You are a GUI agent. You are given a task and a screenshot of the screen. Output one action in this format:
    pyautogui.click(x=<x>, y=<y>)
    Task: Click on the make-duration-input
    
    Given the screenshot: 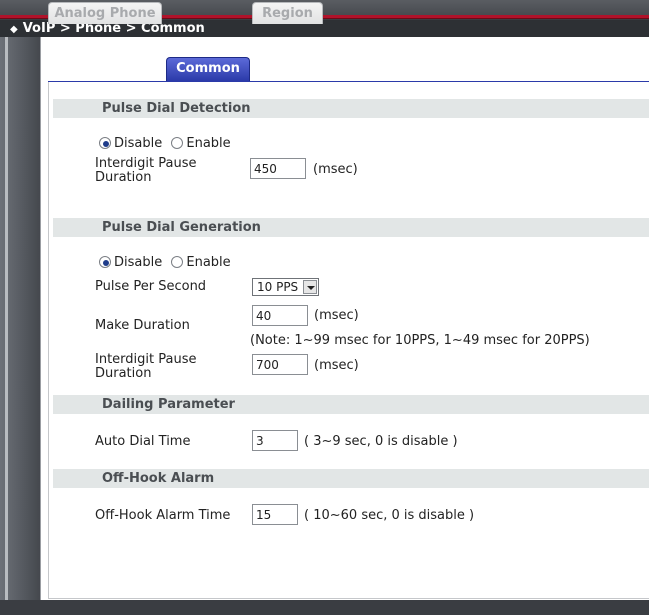 What is the action you would take?
    pyautogui.click(x=280, y=315)
    